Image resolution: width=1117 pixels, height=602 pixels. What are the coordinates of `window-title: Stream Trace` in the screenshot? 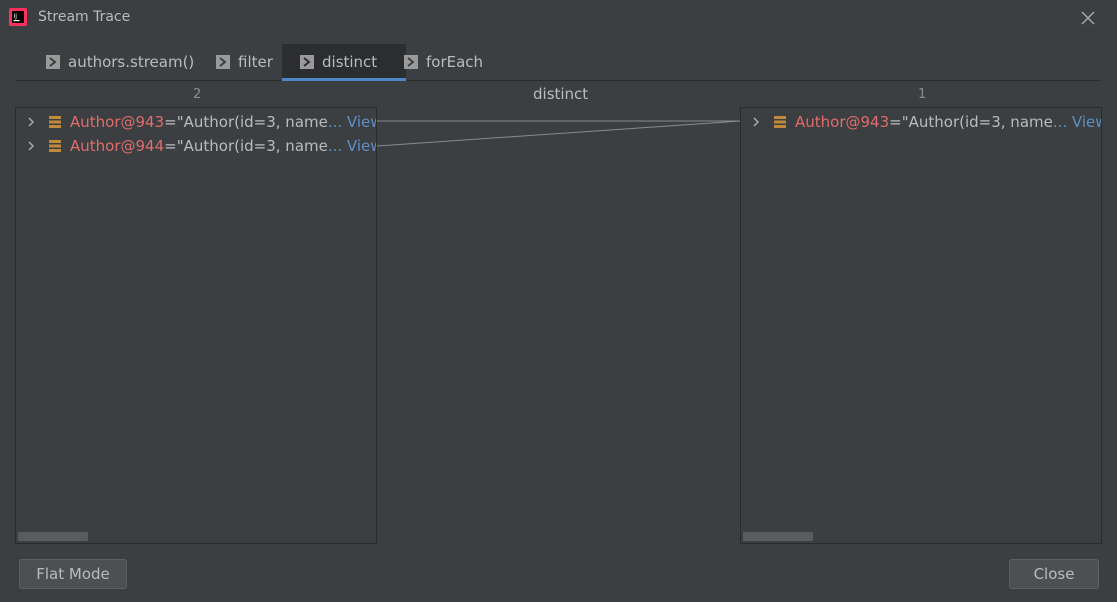 It's located at (84, 17).